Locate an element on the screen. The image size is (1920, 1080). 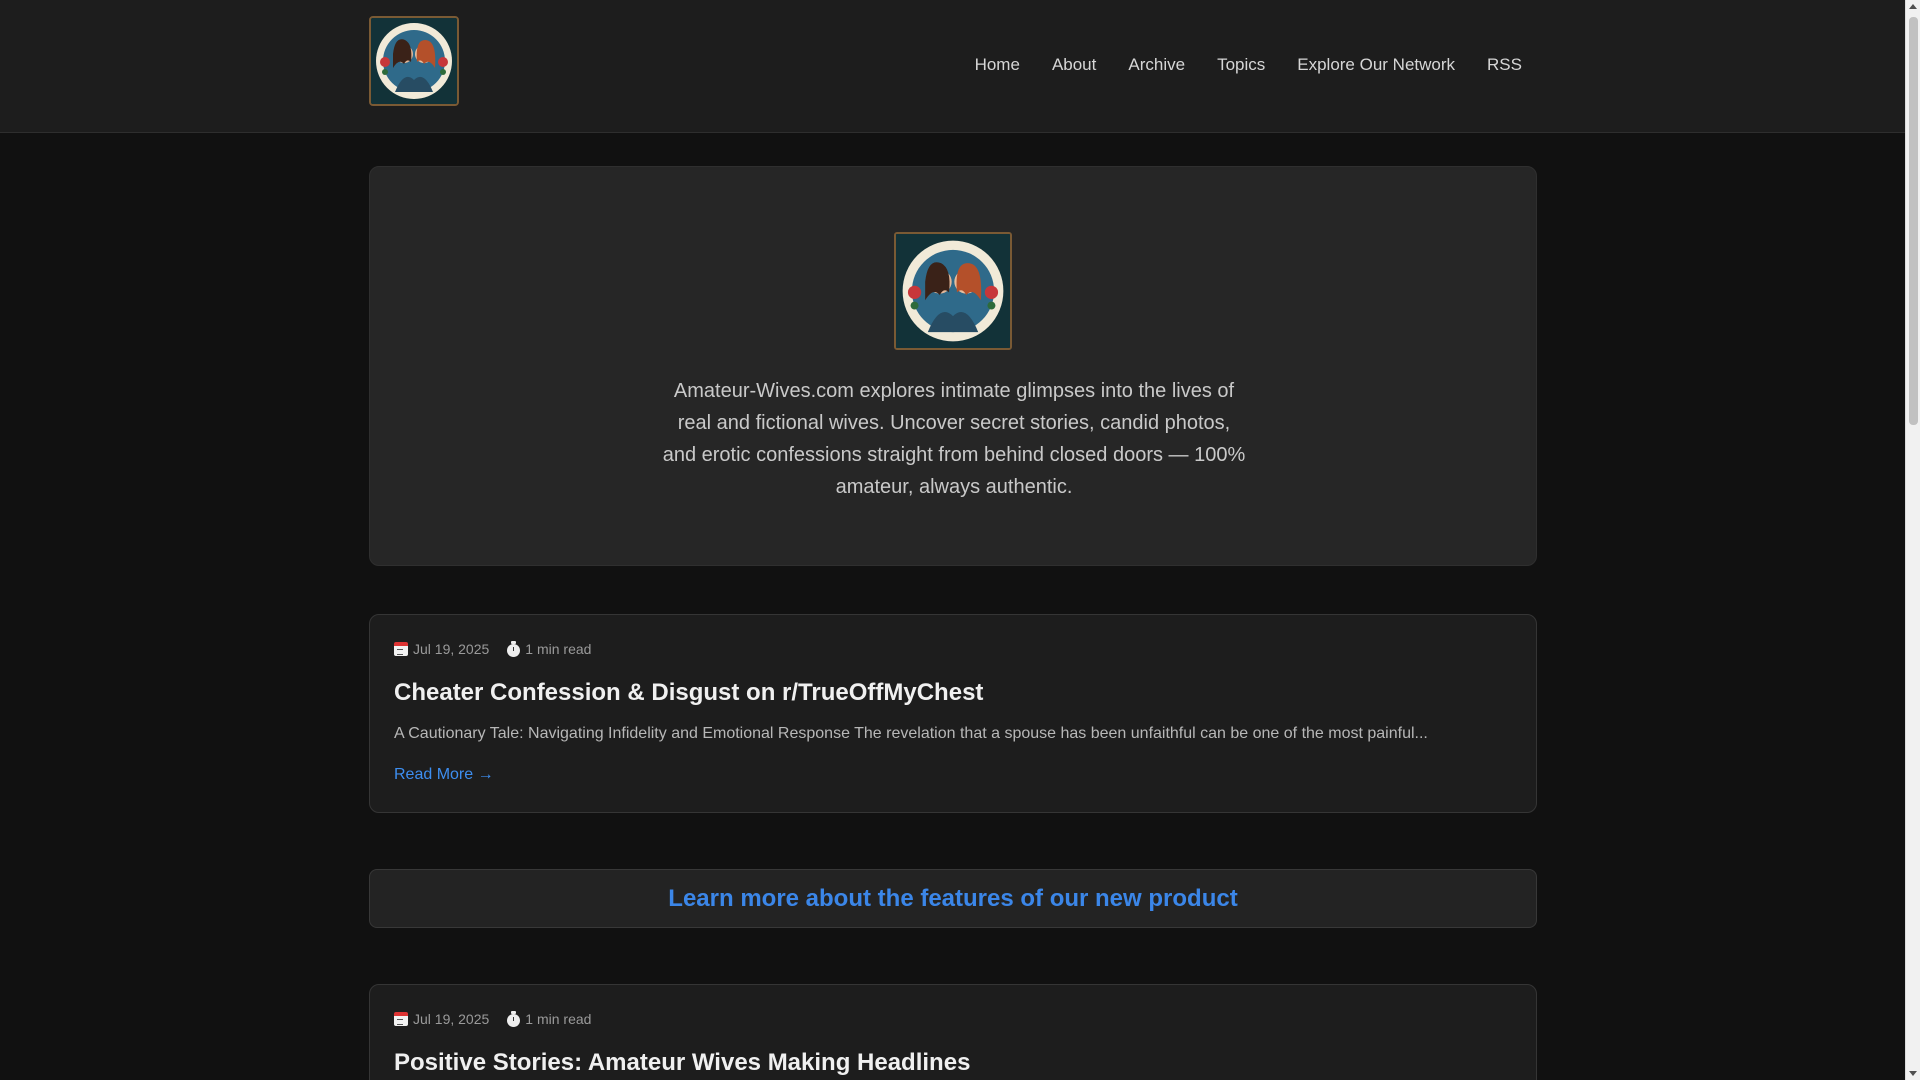
nav-explore-network: Explore Our Network is located at coordinates (1376, 65).